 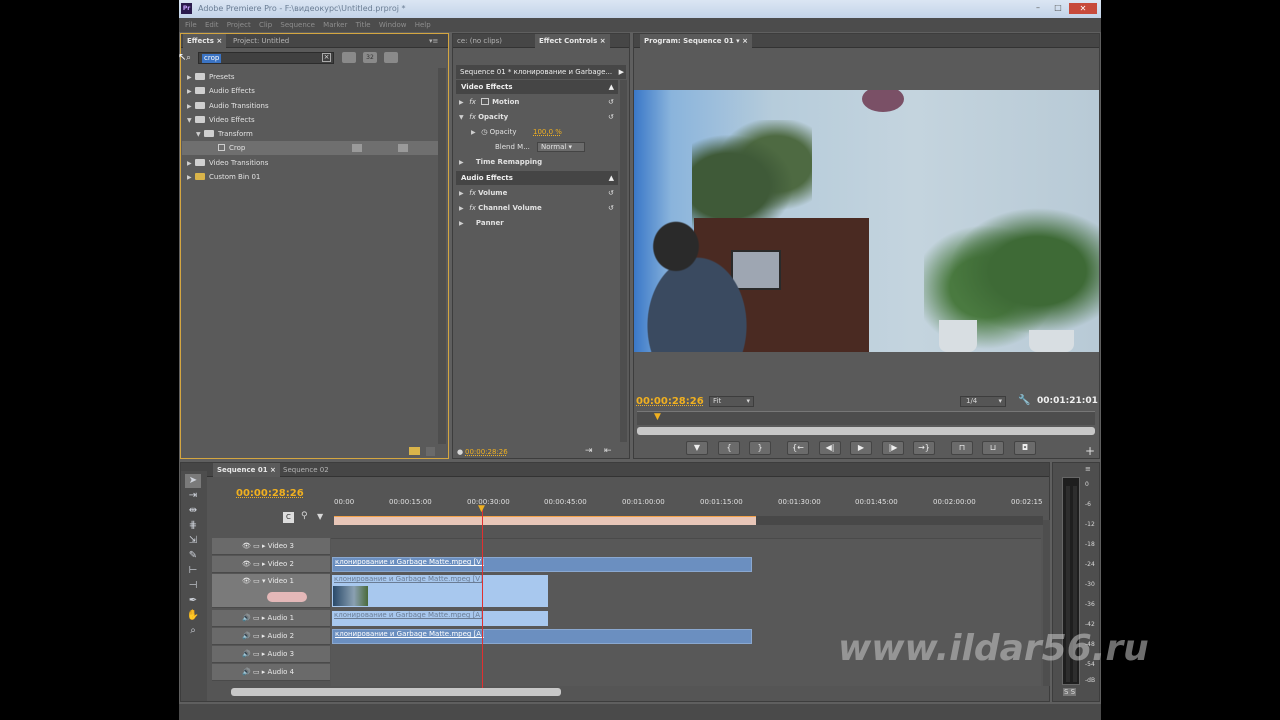 I want to click on step-forward-button: |▶, so click(x=893, y=448).